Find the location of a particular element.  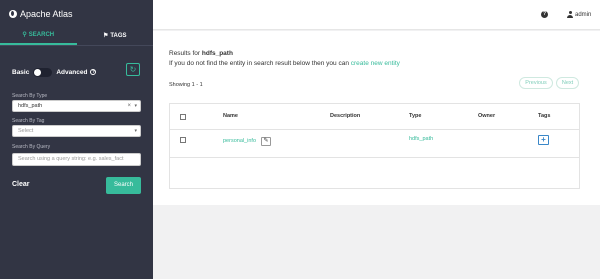

column-description: Description is located at coordinates (345, 116).